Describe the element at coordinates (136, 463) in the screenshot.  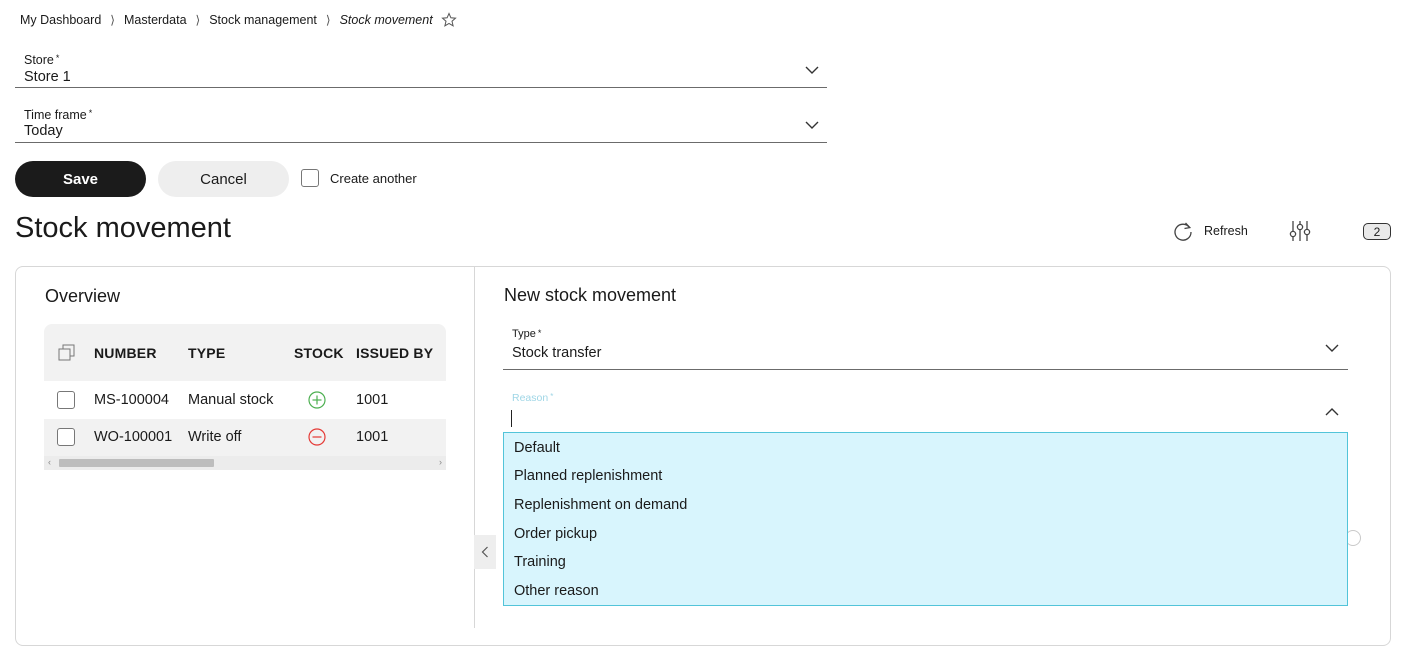
I see `scrollbar-thumb` at that location.